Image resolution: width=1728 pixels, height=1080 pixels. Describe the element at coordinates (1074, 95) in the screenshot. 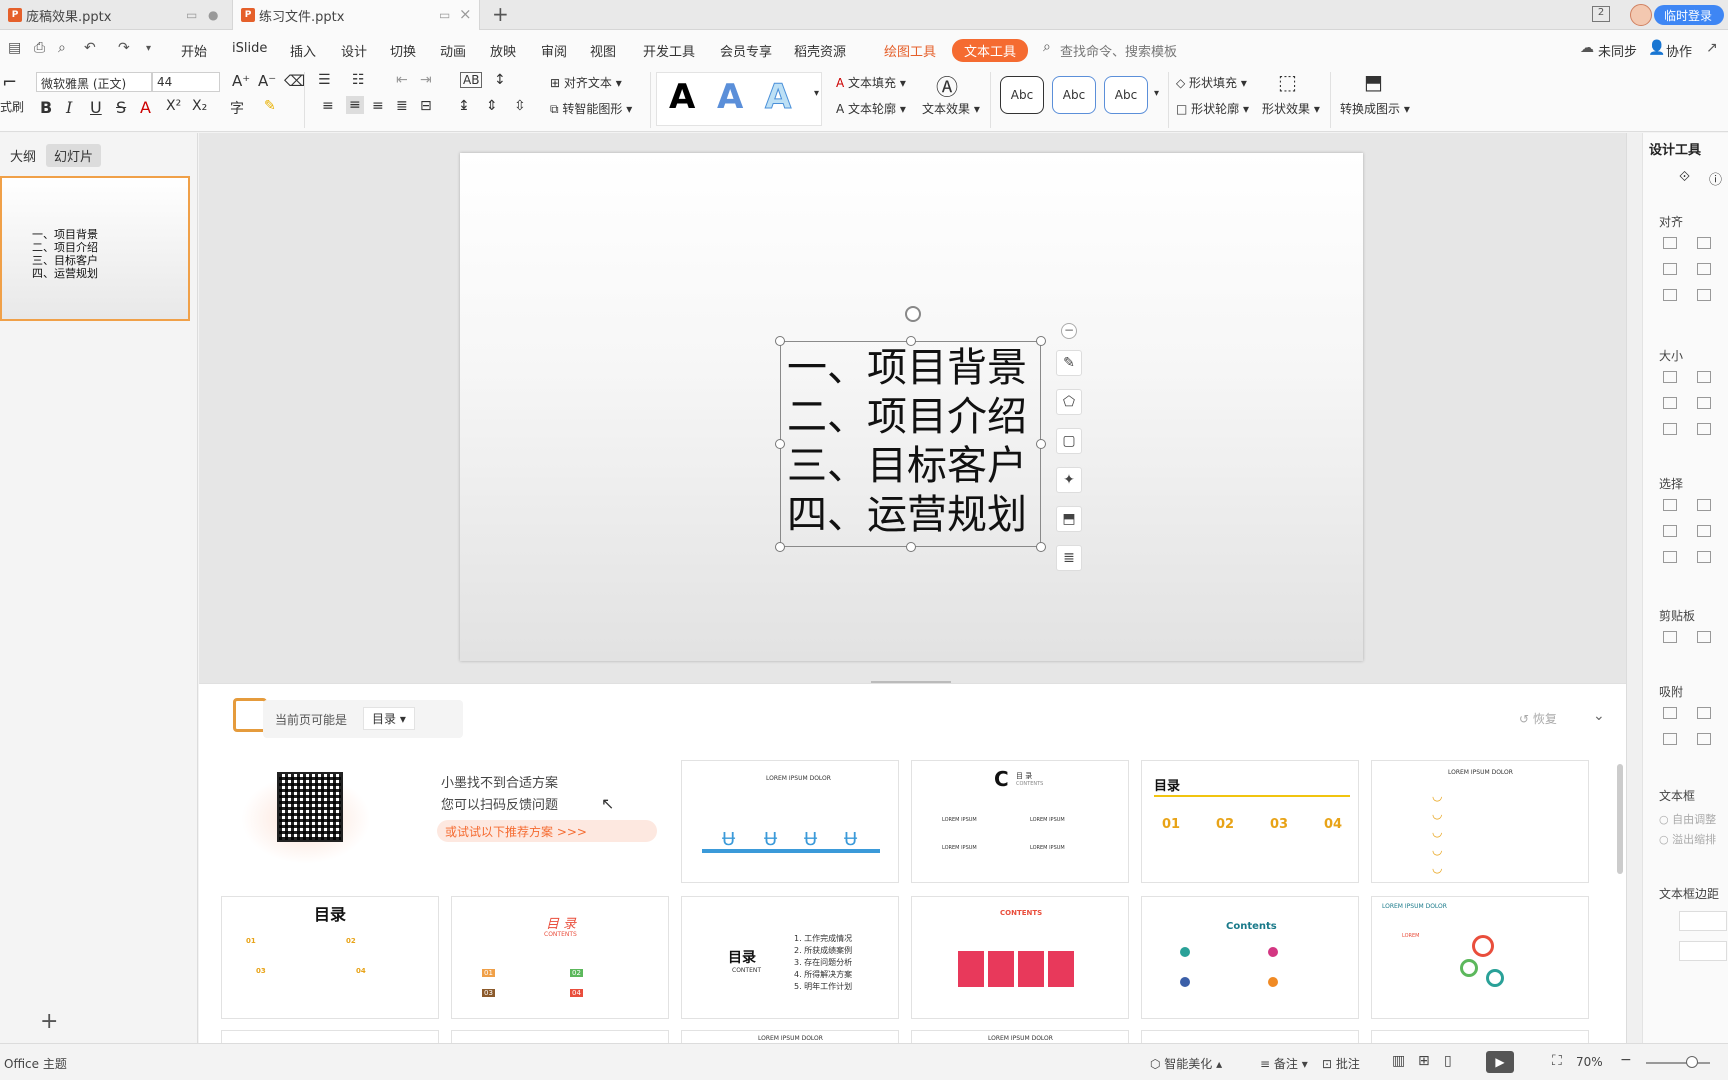

I see `shape-style-2: Abc` at that location.